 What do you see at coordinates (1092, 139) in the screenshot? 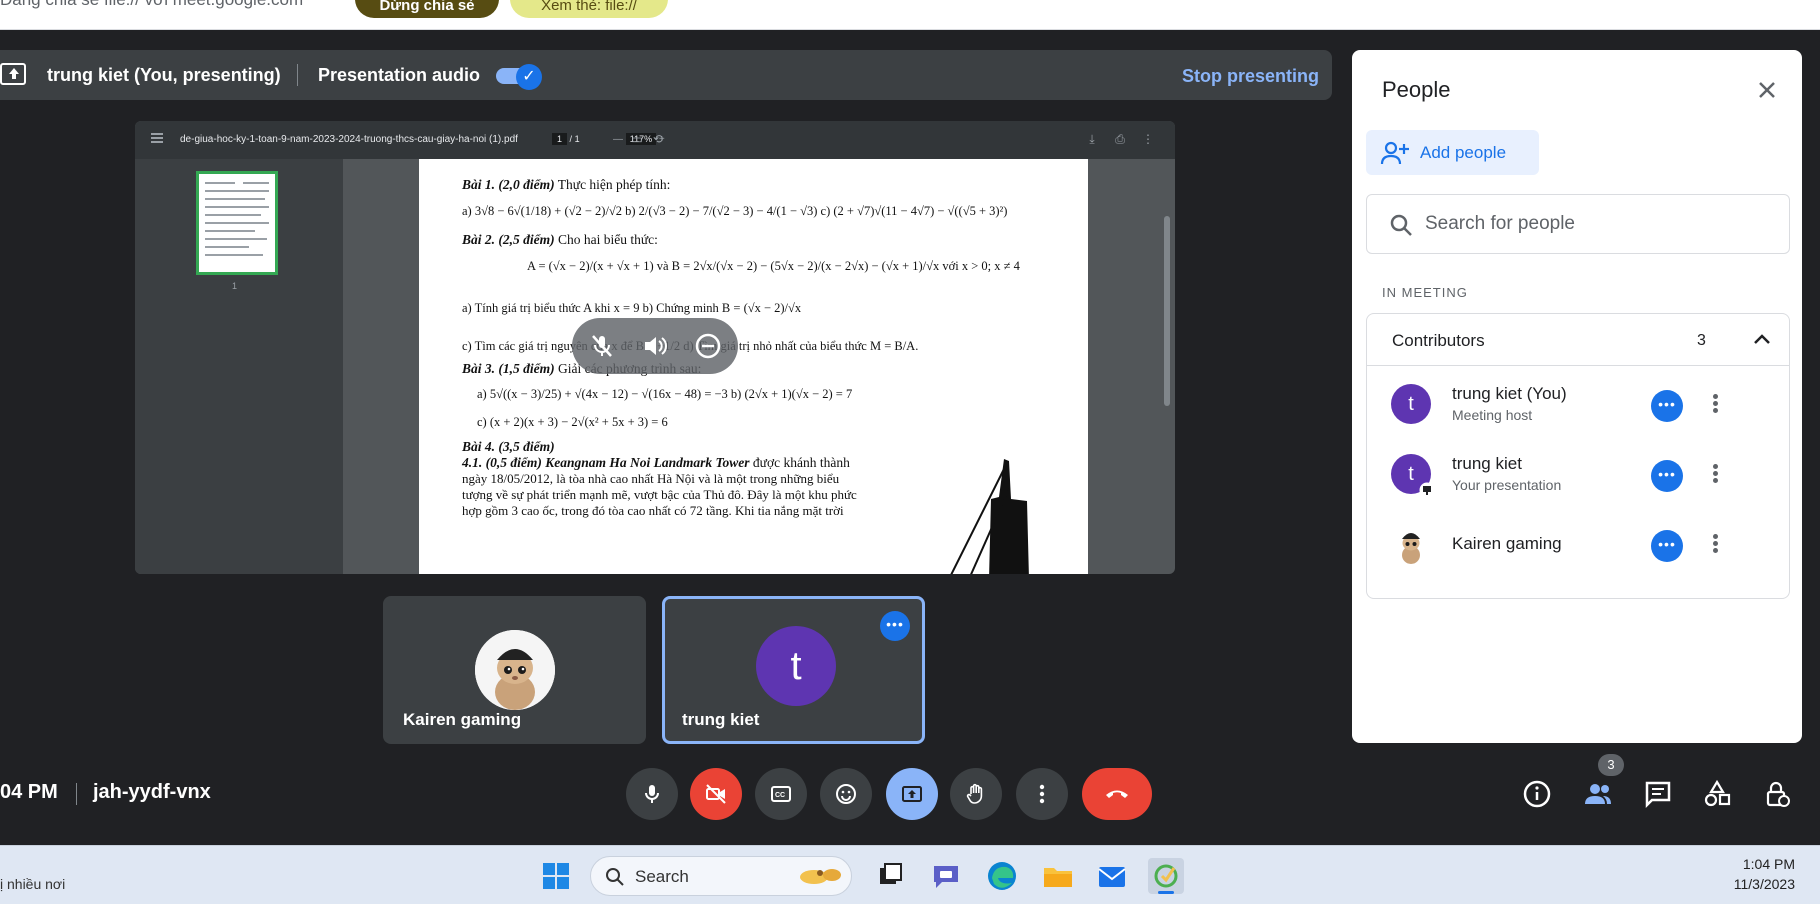
I see `download-icon: ⤓` at bounding box center [1092, 139].